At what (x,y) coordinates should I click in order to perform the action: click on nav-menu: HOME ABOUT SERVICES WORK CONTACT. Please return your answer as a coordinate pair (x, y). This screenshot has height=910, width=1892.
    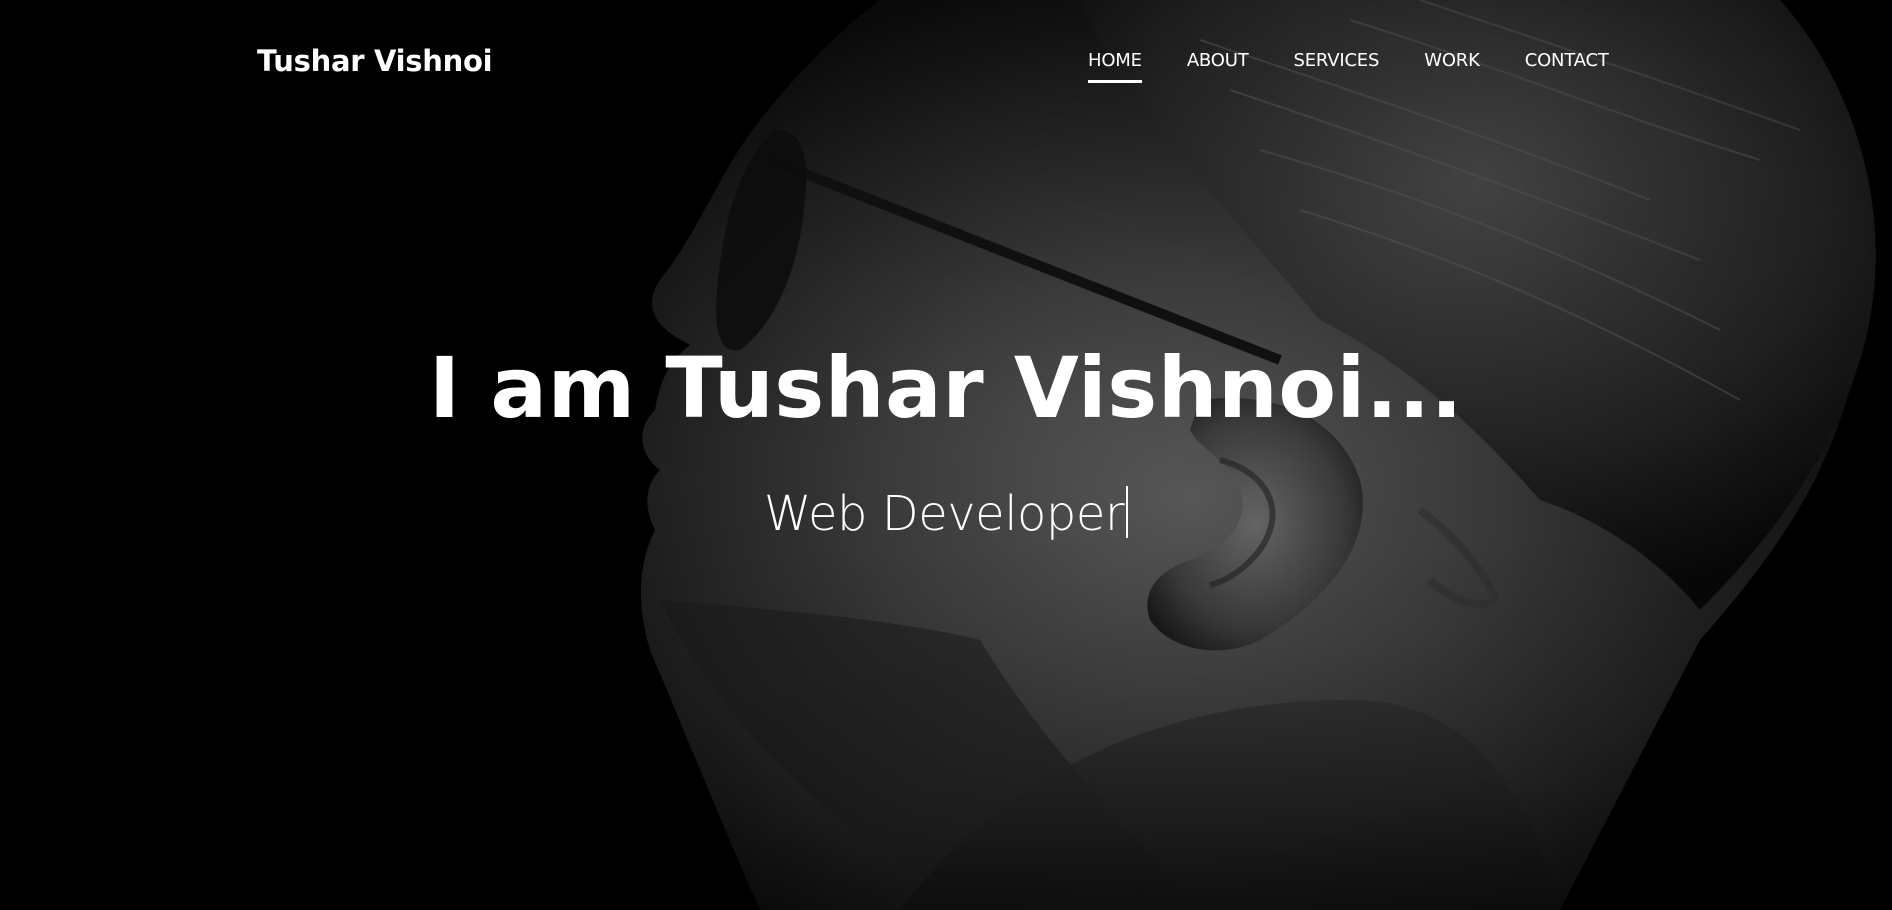
    Looking at the image, I should click on (1348, 66).